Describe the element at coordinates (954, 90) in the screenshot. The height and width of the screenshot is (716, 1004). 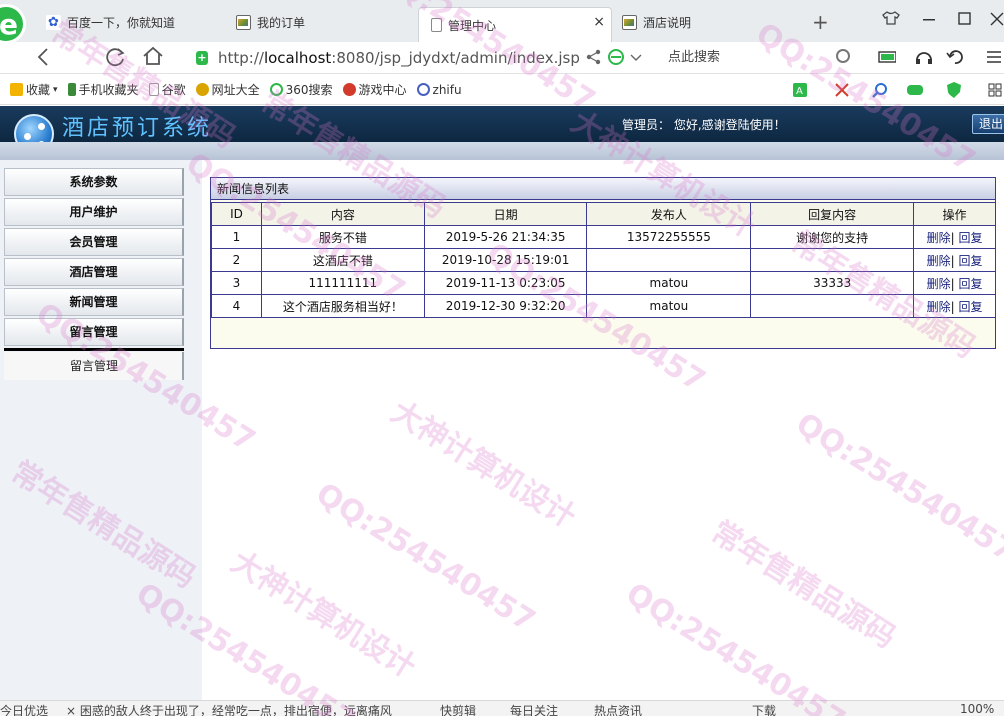
I see `shield-icon` at that location.